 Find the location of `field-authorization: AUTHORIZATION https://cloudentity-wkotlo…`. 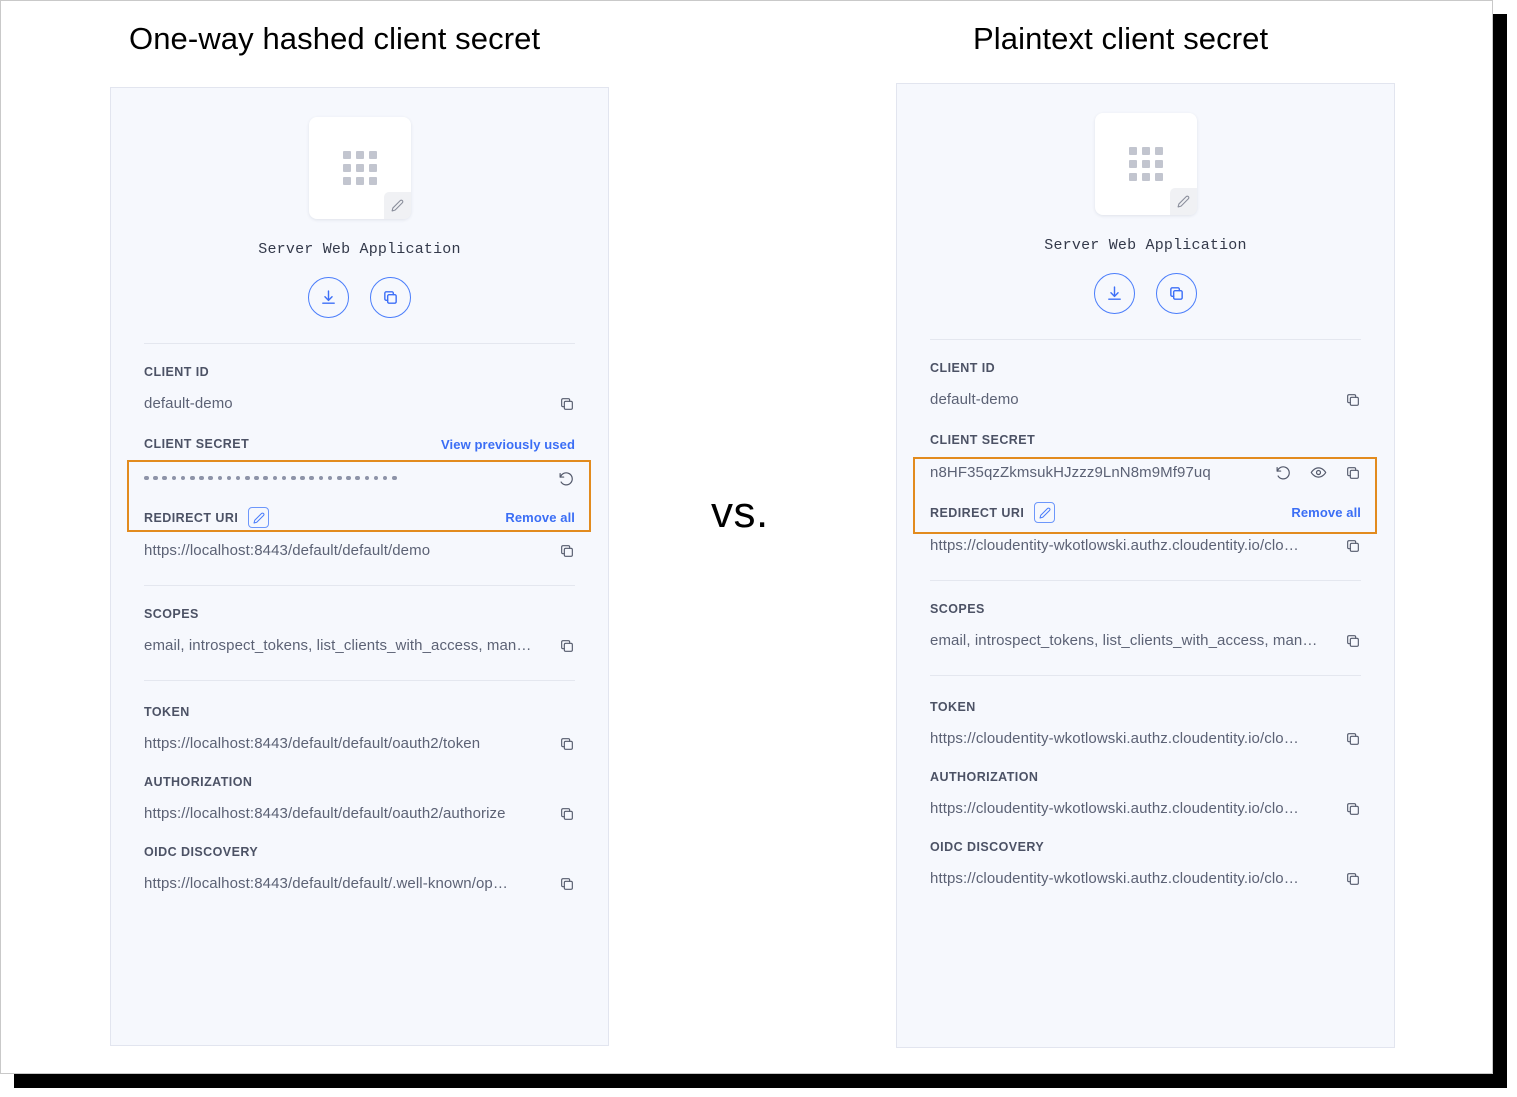

field-authorization: AUTHORIZATION https://cloudentity-wkotlo… is located at coordinates (1145, 782).